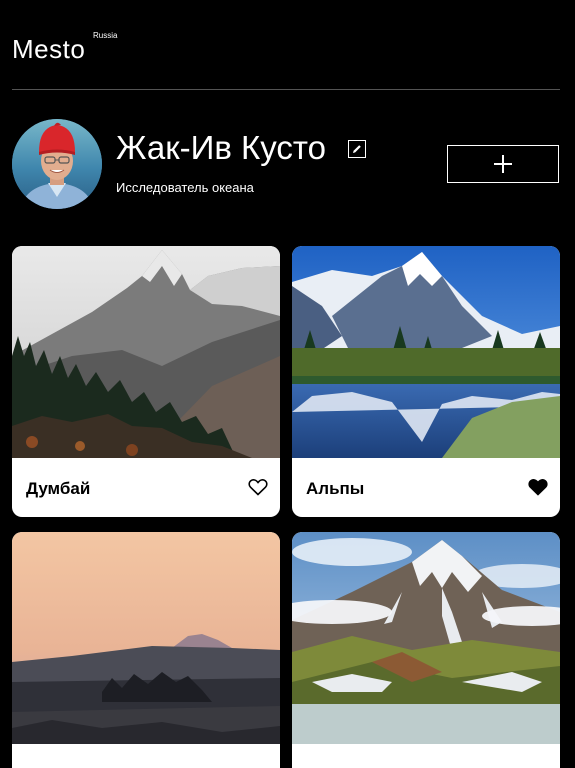  What do you see at coordinates (48, 49) in the screenshot?
I see `logo: Mesto` at bounding box center [48, 49].